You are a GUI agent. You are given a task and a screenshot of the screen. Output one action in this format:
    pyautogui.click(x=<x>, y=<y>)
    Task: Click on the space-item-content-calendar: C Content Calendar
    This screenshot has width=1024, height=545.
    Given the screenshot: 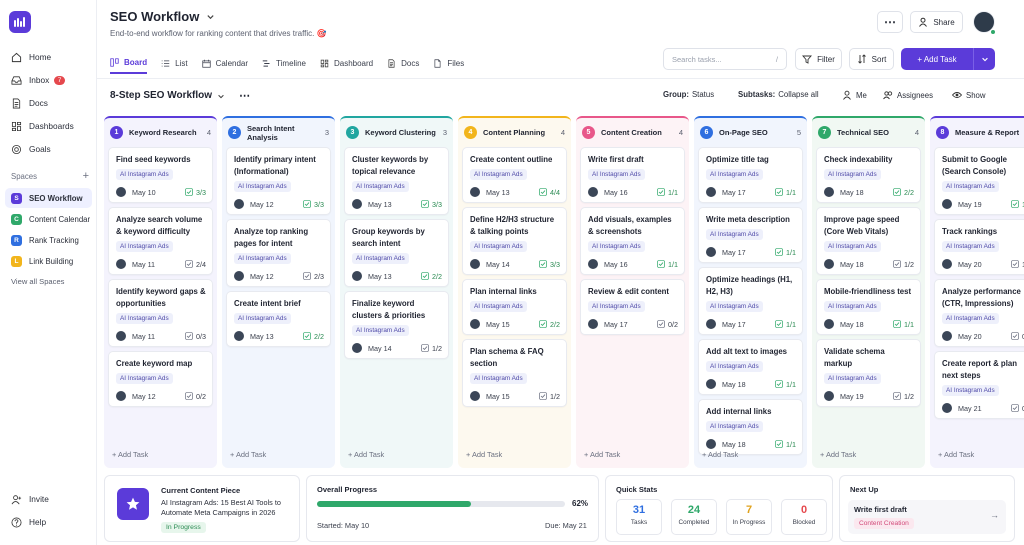 What is the action you would take?
    pyautogui.click(x=48, y=219)
    